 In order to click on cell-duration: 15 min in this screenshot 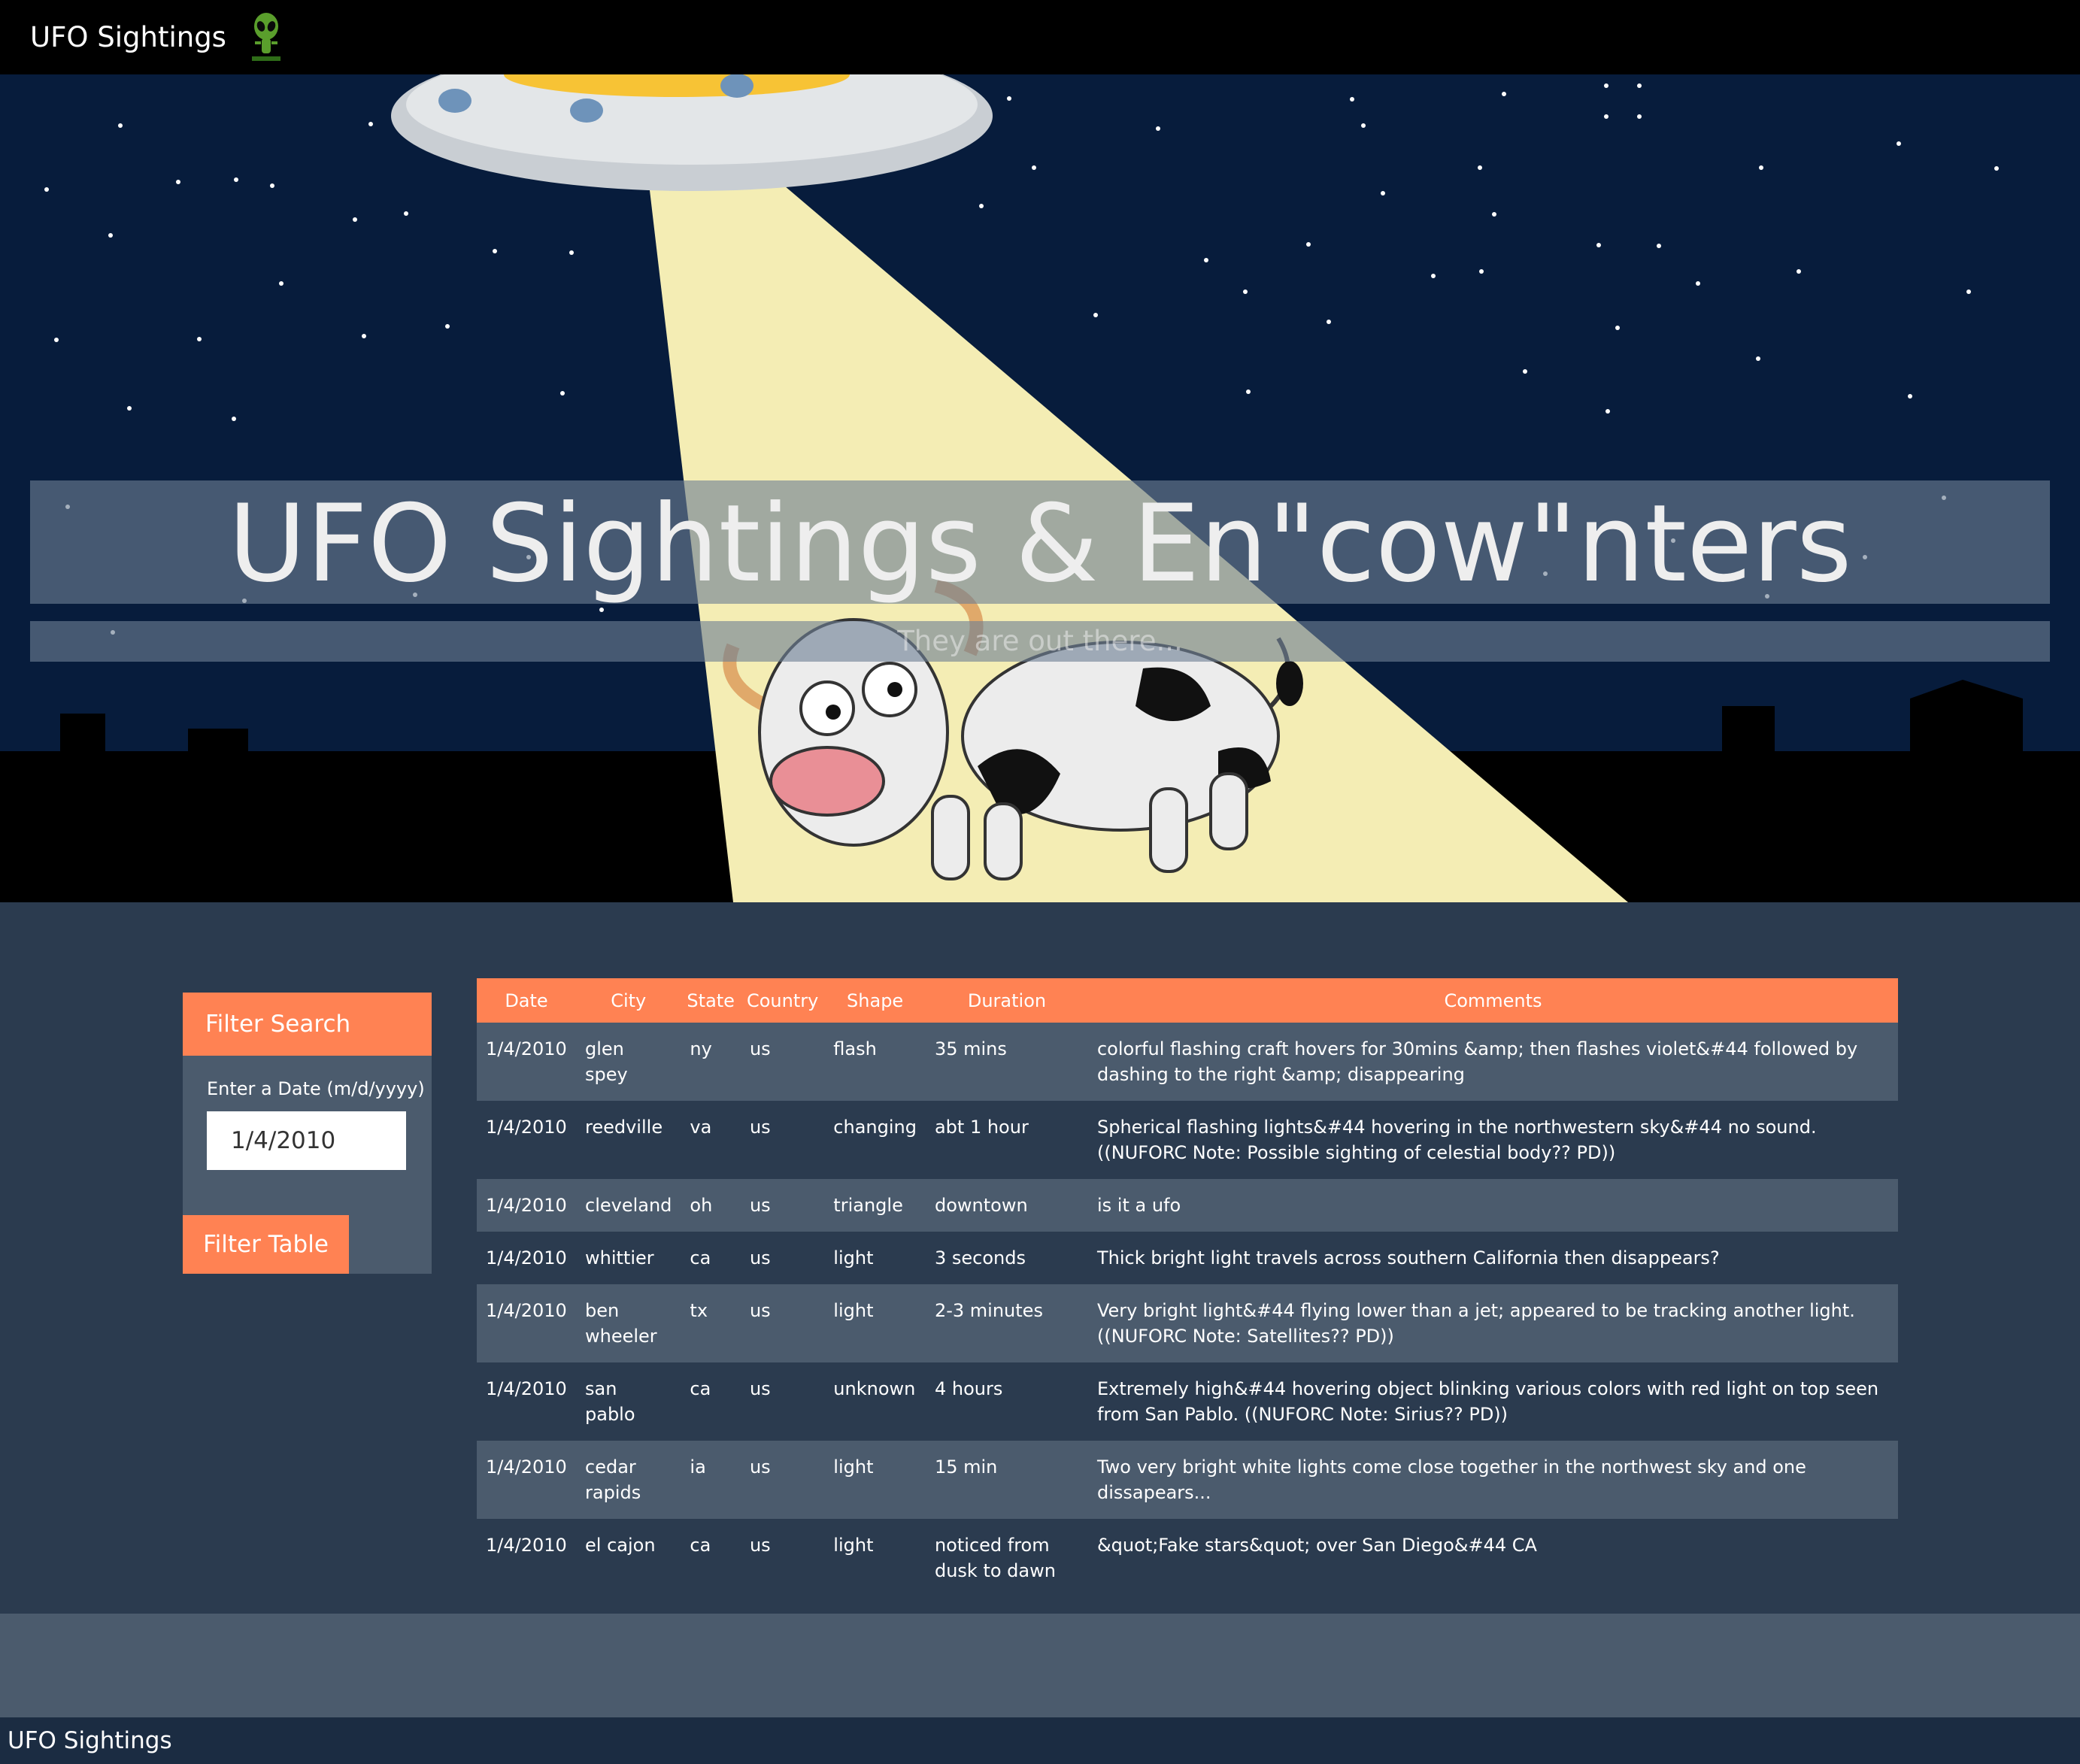, I will do `click(966, 1467)`.